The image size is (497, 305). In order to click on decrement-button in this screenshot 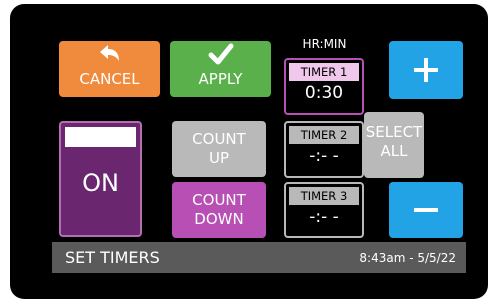, I will do `click(426, 210)`.